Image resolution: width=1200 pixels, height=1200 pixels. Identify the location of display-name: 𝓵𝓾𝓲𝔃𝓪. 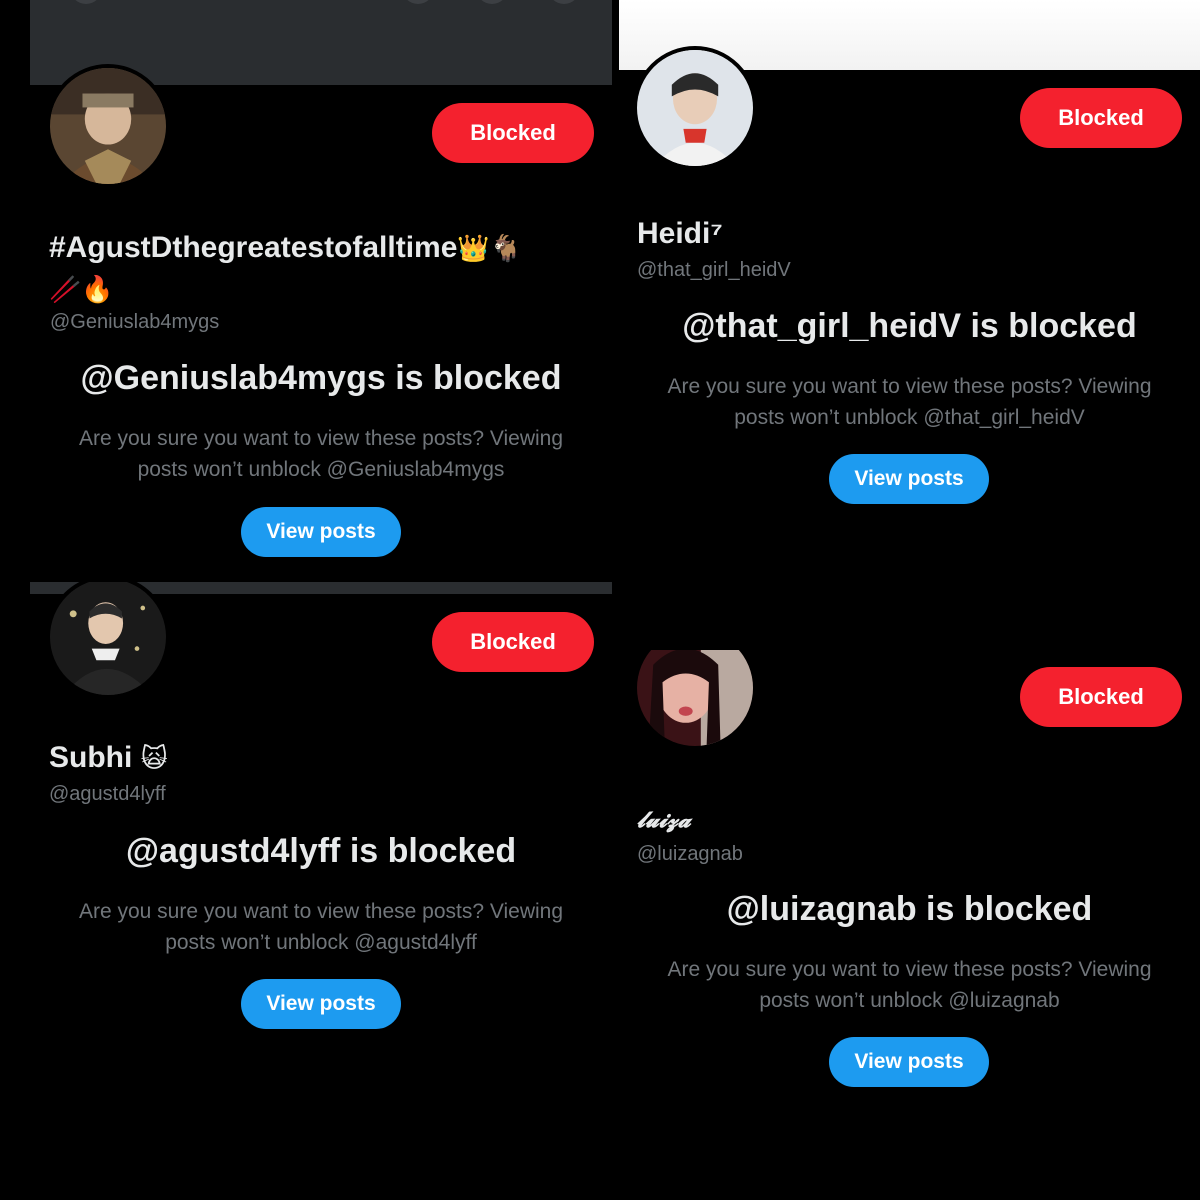
(664, 820).